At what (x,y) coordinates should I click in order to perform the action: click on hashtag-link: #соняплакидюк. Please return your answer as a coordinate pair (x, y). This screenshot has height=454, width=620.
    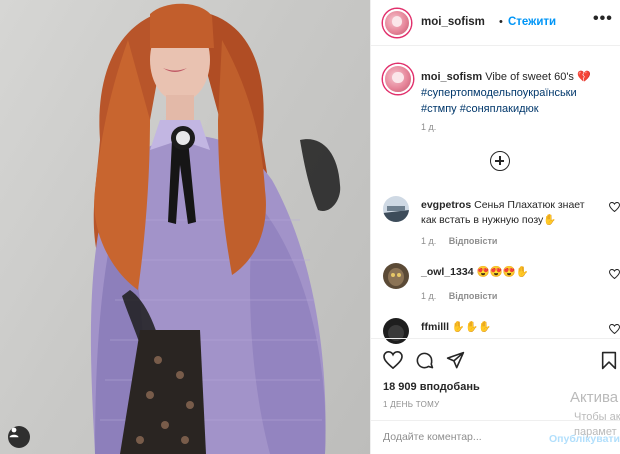
    Looking at the image, I should click on (499, 109).